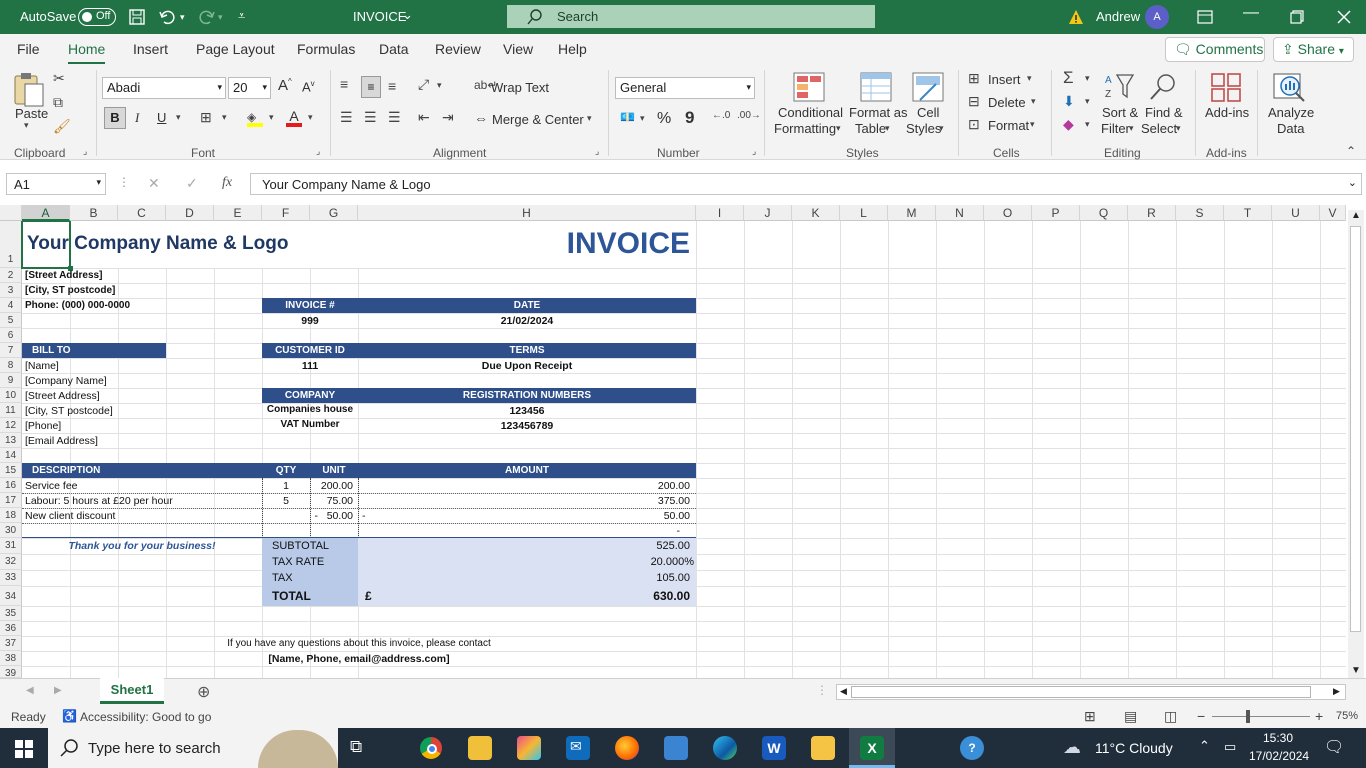 This screenshot has width=1366, height=768. What do you see at coordinates (1087, 101) in the screenshot?
I see `fill-chevron-icon: ▾` at bounding box center [1087, 101].